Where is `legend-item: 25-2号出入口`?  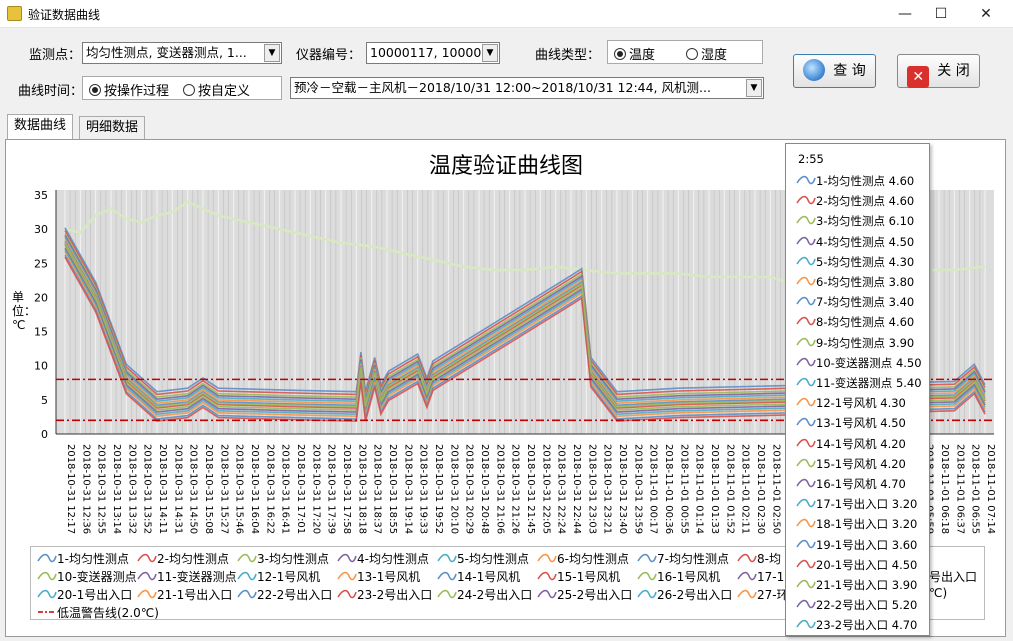
legend-item: 25-2号出入口 is located at coordinates (584, 594).